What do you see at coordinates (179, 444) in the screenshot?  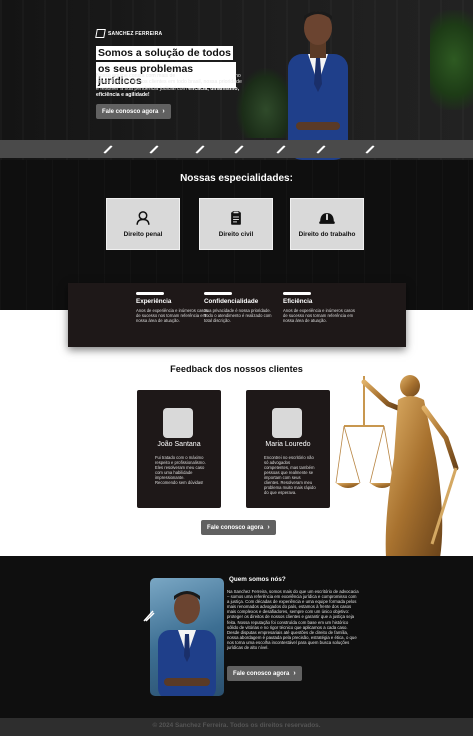 I see `testimonial-name: João Santana` at bounding box center [179, 444].